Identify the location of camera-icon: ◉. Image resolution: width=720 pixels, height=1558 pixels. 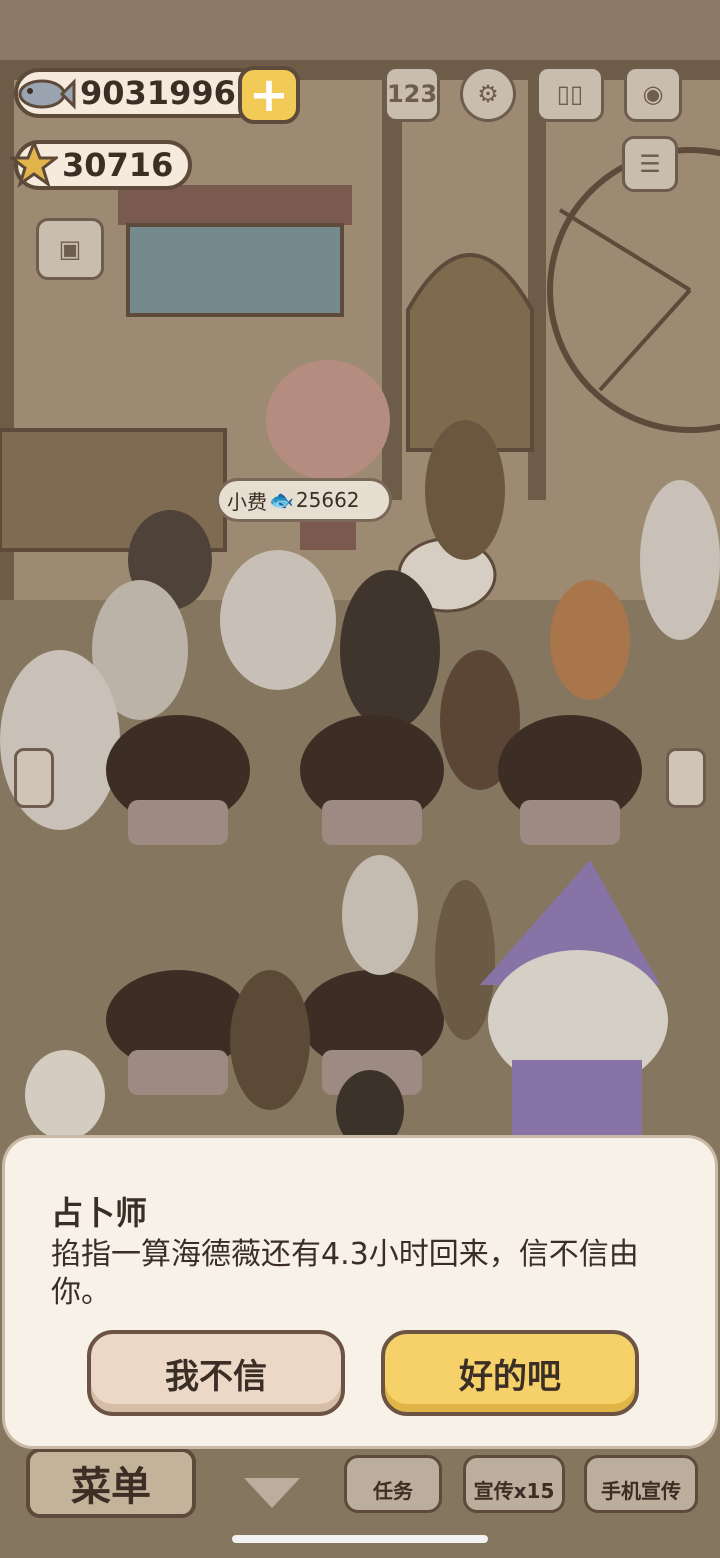
(653, 94).